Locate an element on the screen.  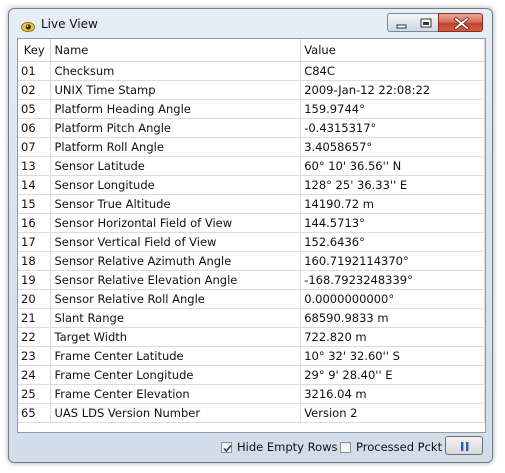
cell-key: 19 is located at coordinates (35, 280).